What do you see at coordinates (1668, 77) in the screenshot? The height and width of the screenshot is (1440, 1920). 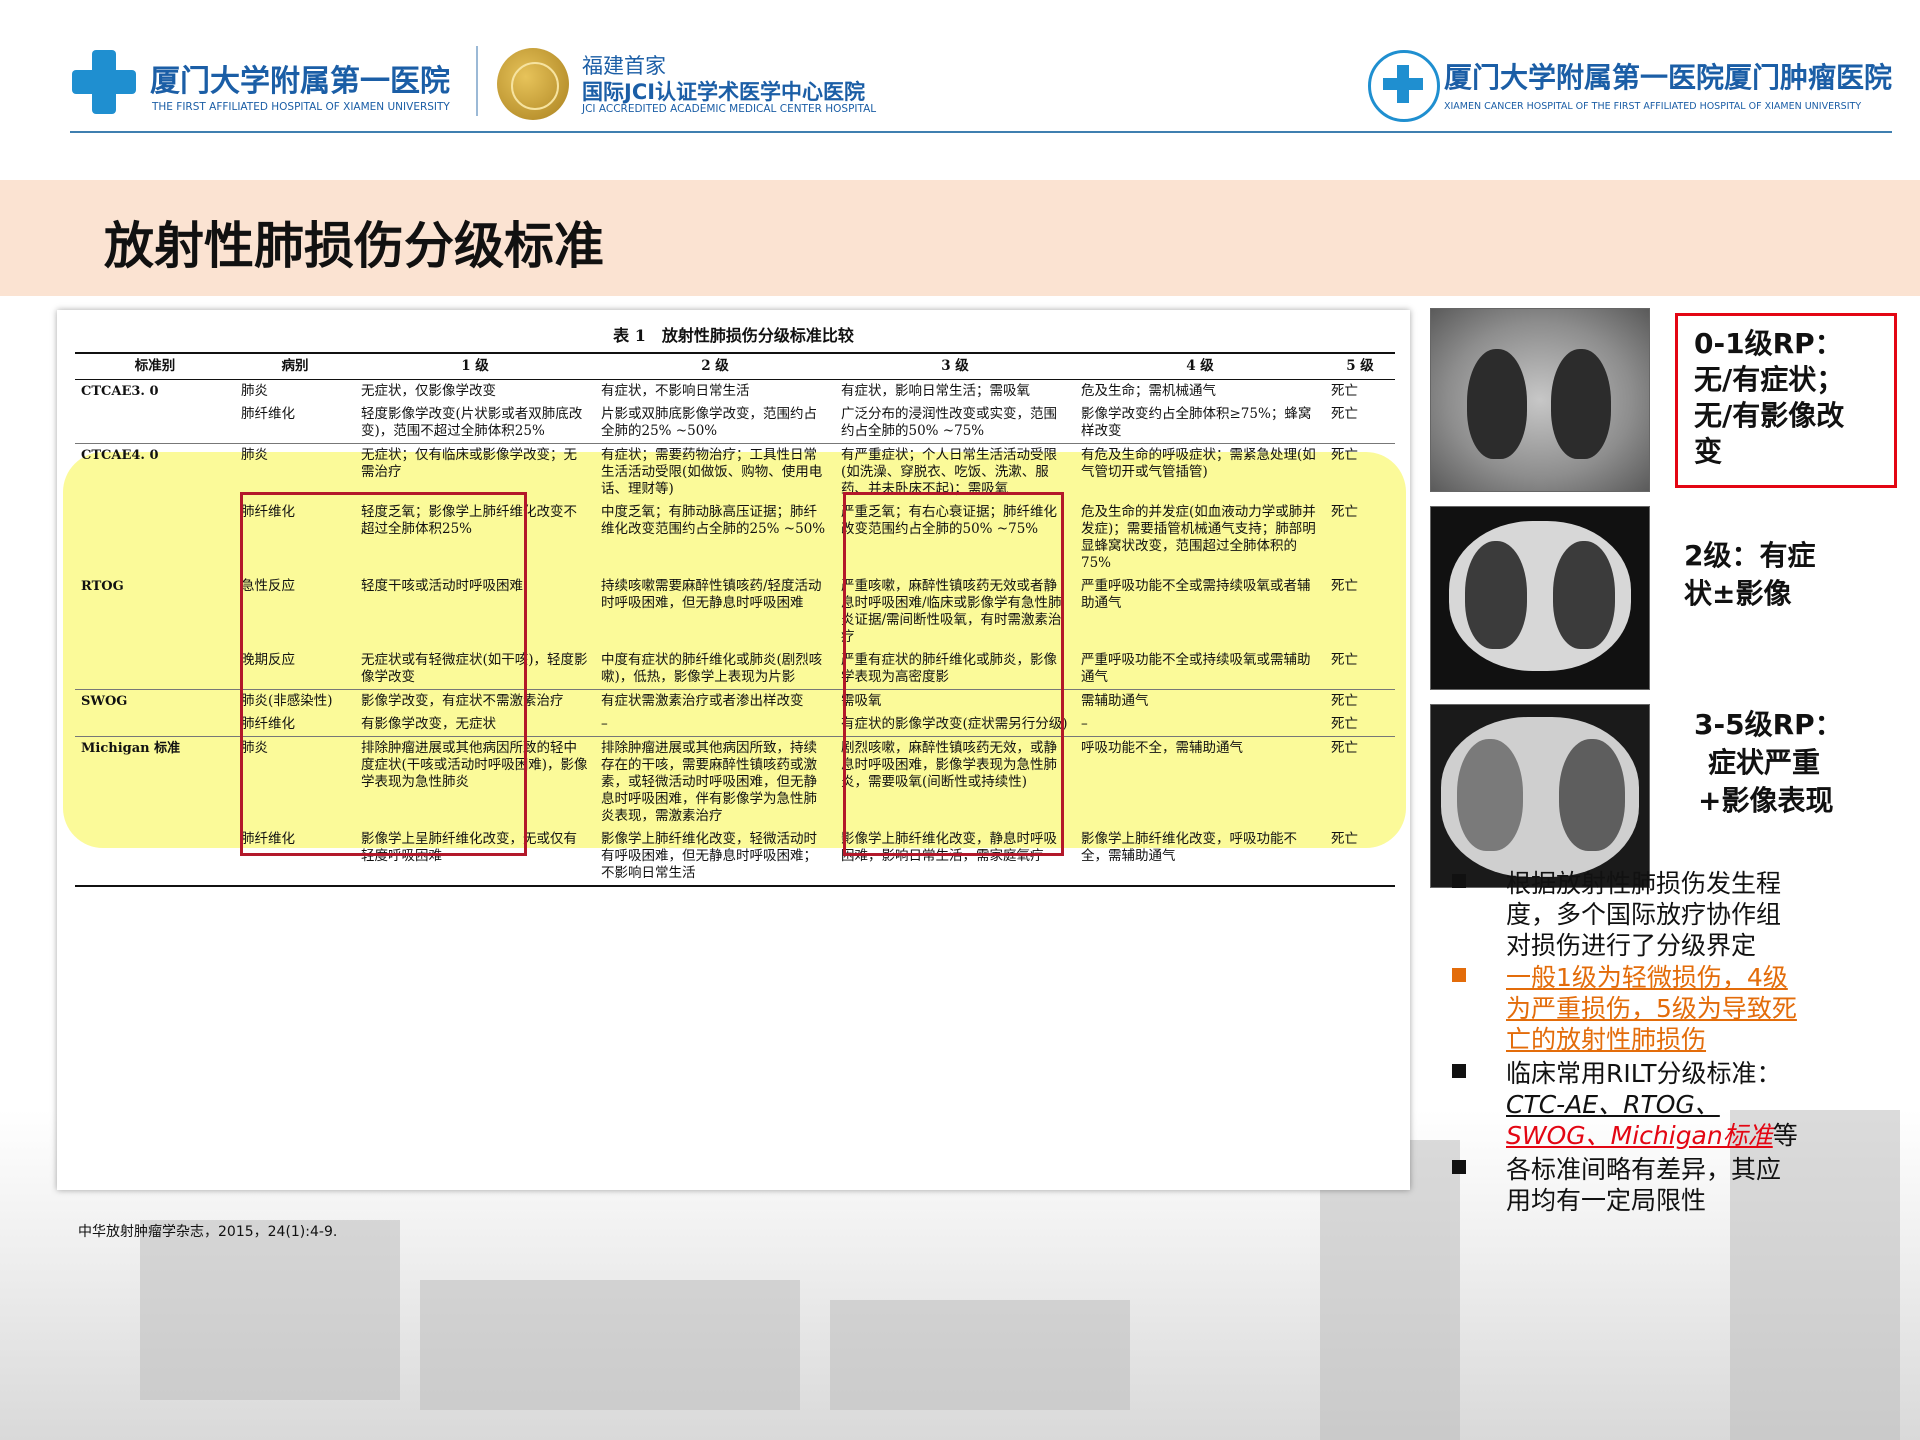 I see `right-logo-name: 厦门大学附属第一医院厦门肿瘤医院` at bounding box center [1668, 77].